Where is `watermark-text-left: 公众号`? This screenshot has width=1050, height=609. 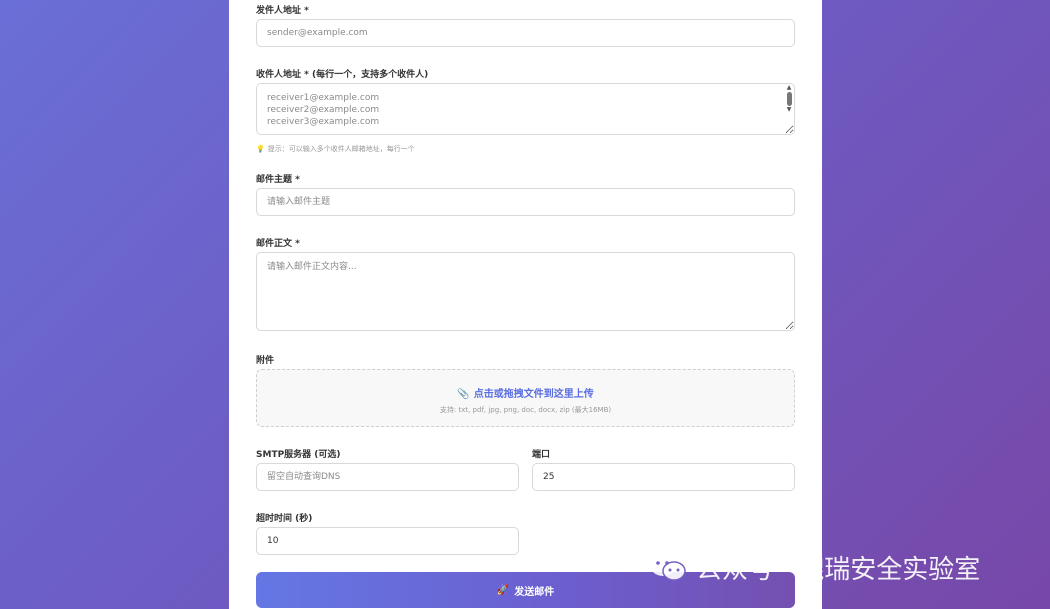 watermark-text-left: 公众号 is located at coordinates (735, 569).